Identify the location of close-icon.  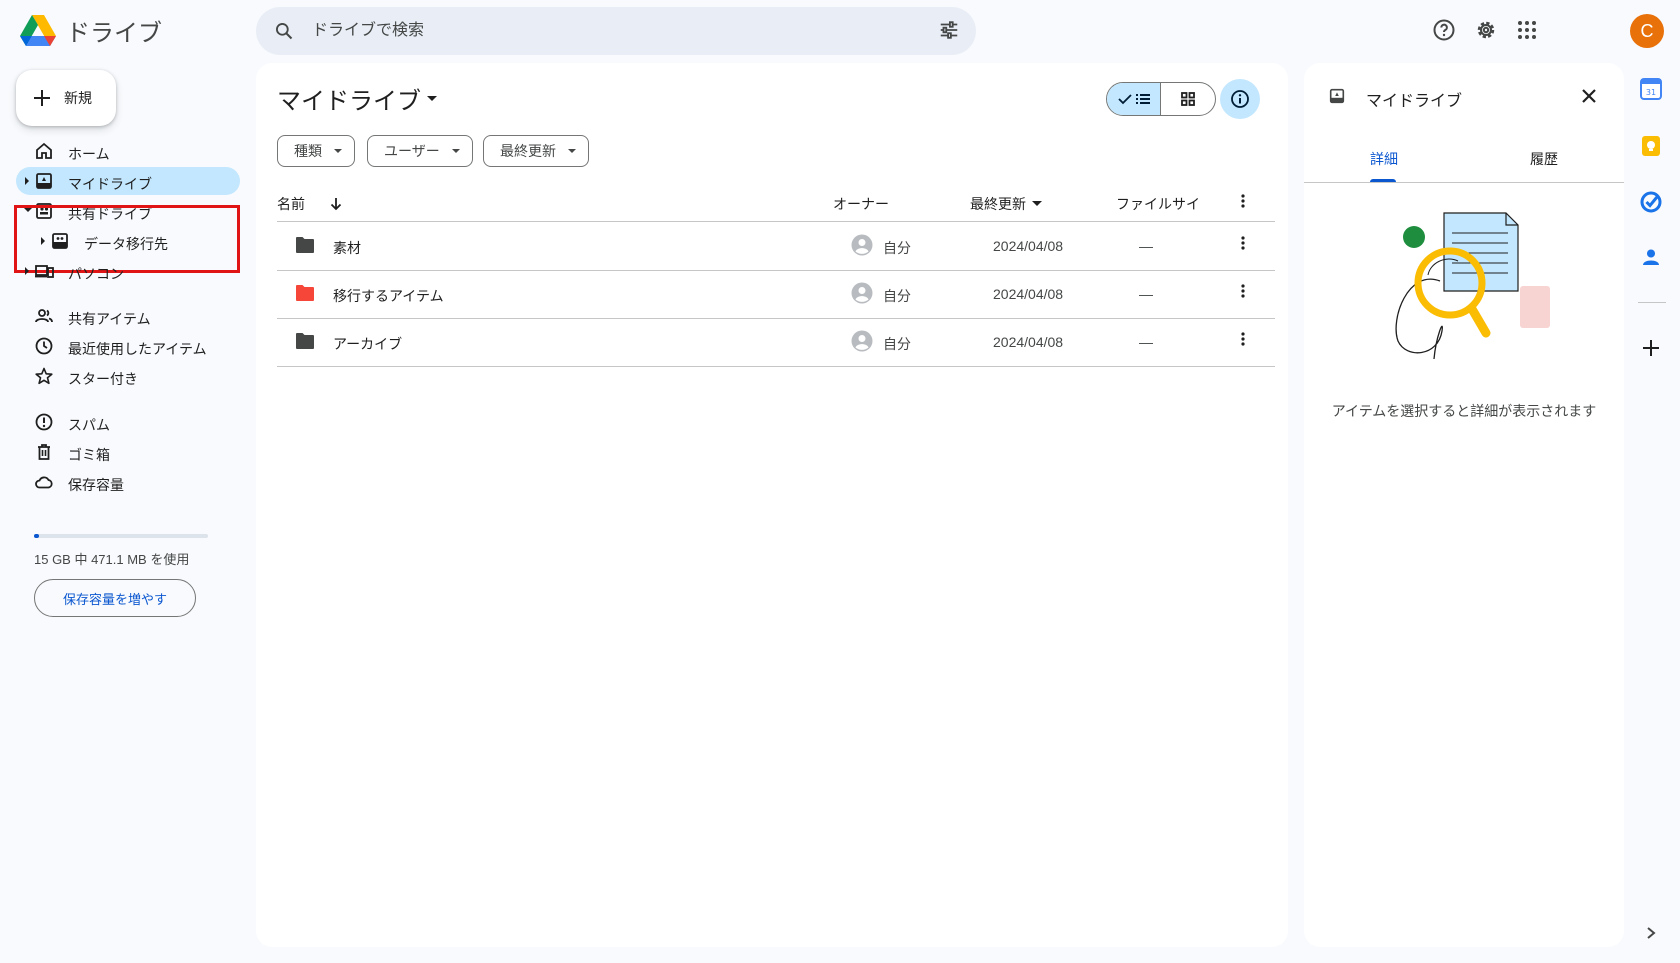
(1589, 96).